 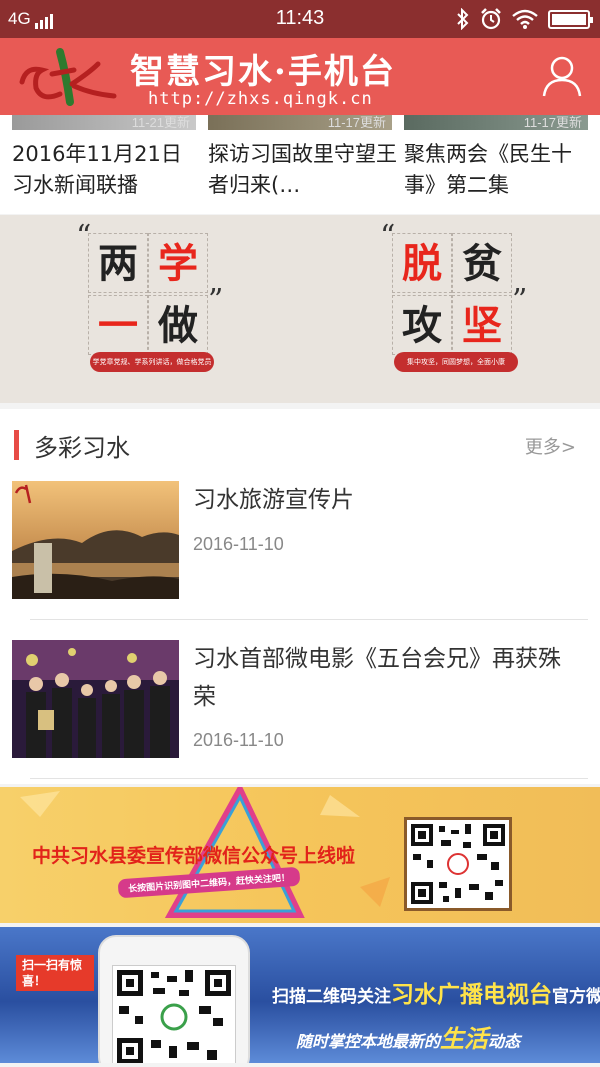 What do you see at coordinates (463, 19) in the screenshot?
I see `bluetooth-icon` at bounding box center [463, 19].